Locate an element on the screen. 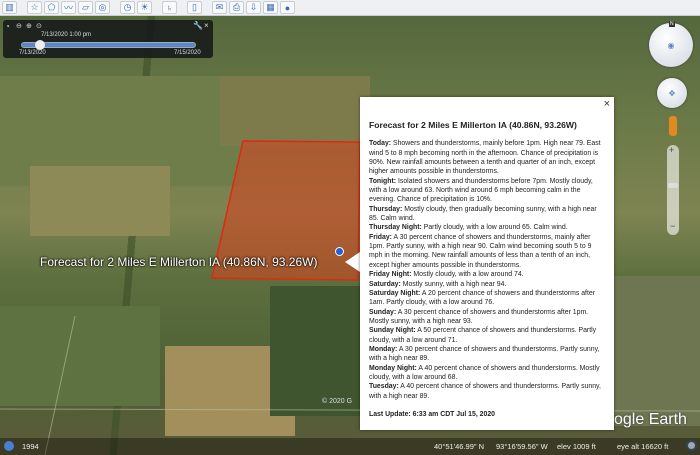  period-name: Sunday: is located at coordinates (383, 312).